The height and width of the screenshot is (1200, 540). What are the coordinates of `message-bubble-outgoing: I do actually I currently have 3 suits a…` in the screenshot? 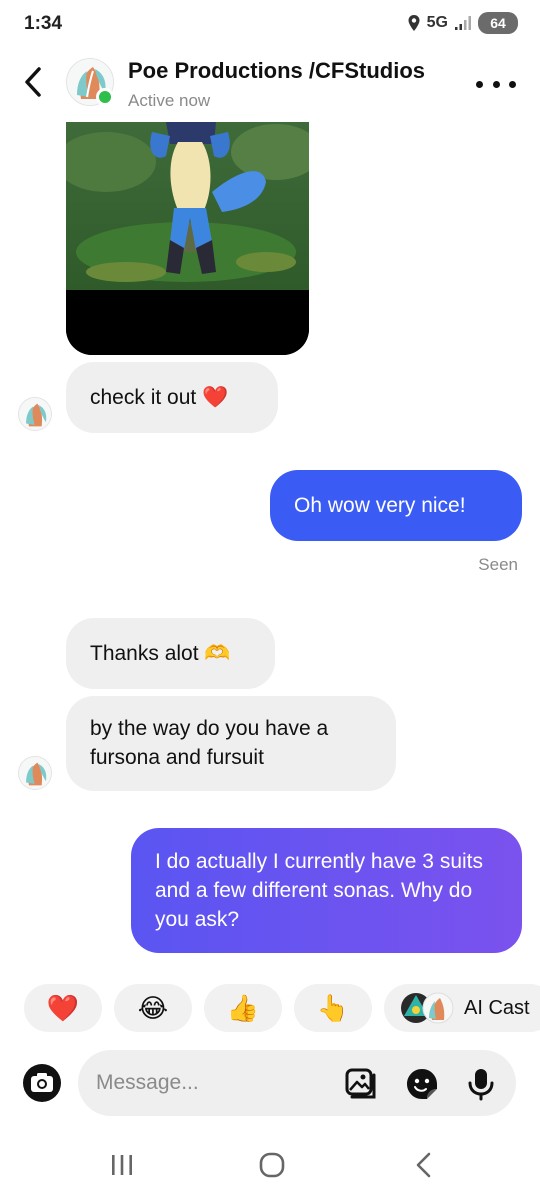 It's located at (326, 890).